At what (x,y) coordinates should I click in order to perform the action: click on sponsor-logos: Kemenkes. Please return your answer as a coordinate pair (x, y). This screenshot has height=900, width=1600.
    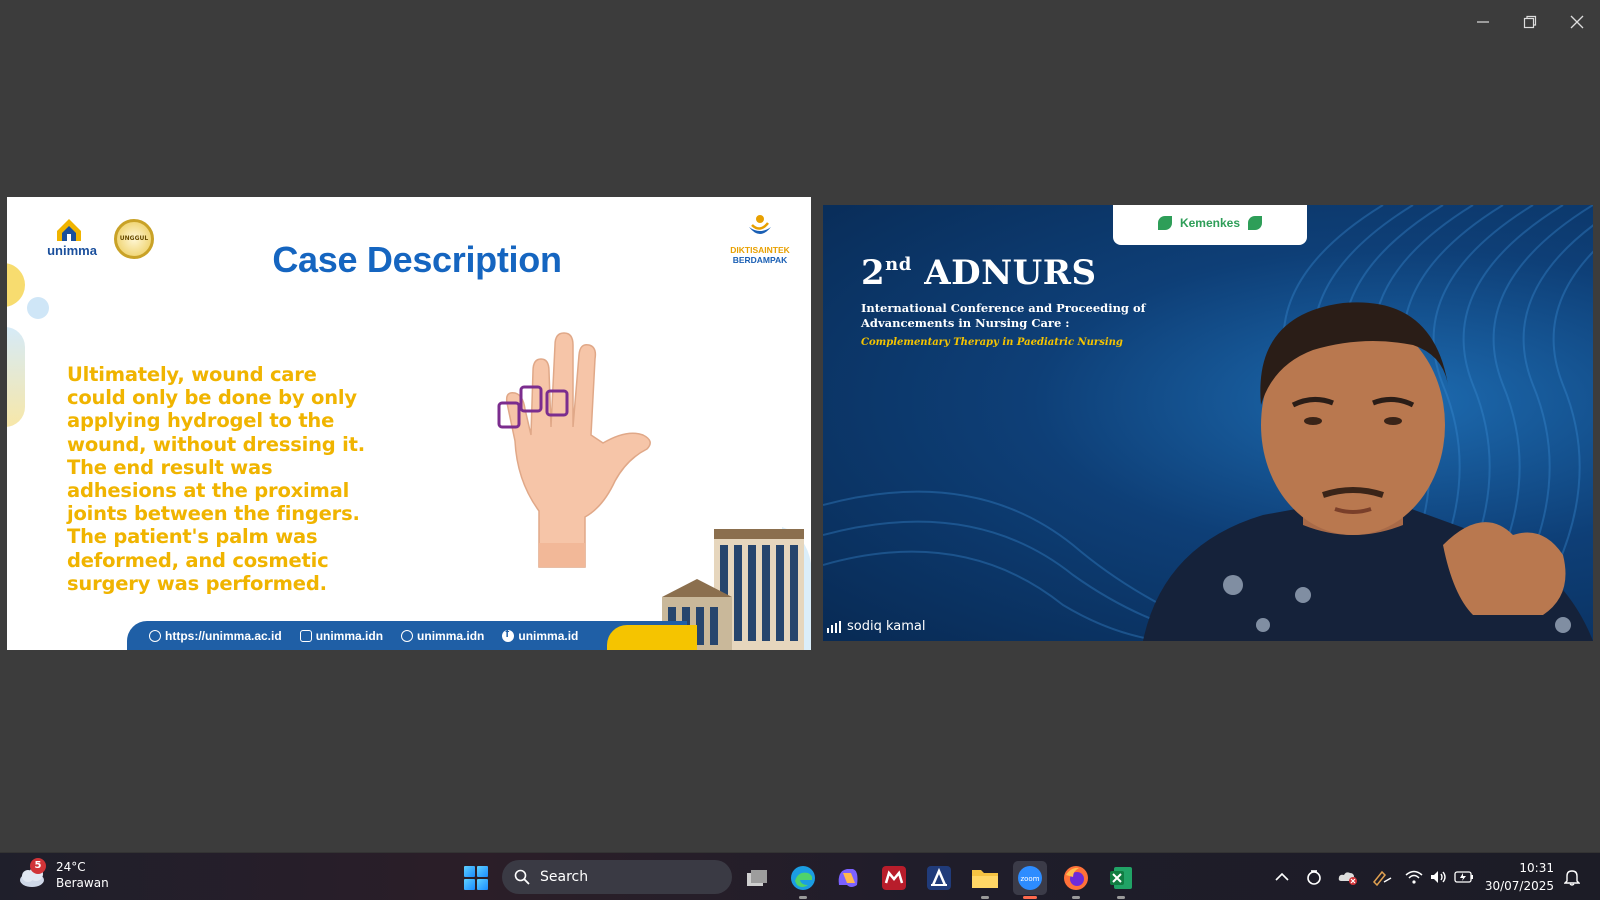
    Looking at the image, I should click on (1210, 225).